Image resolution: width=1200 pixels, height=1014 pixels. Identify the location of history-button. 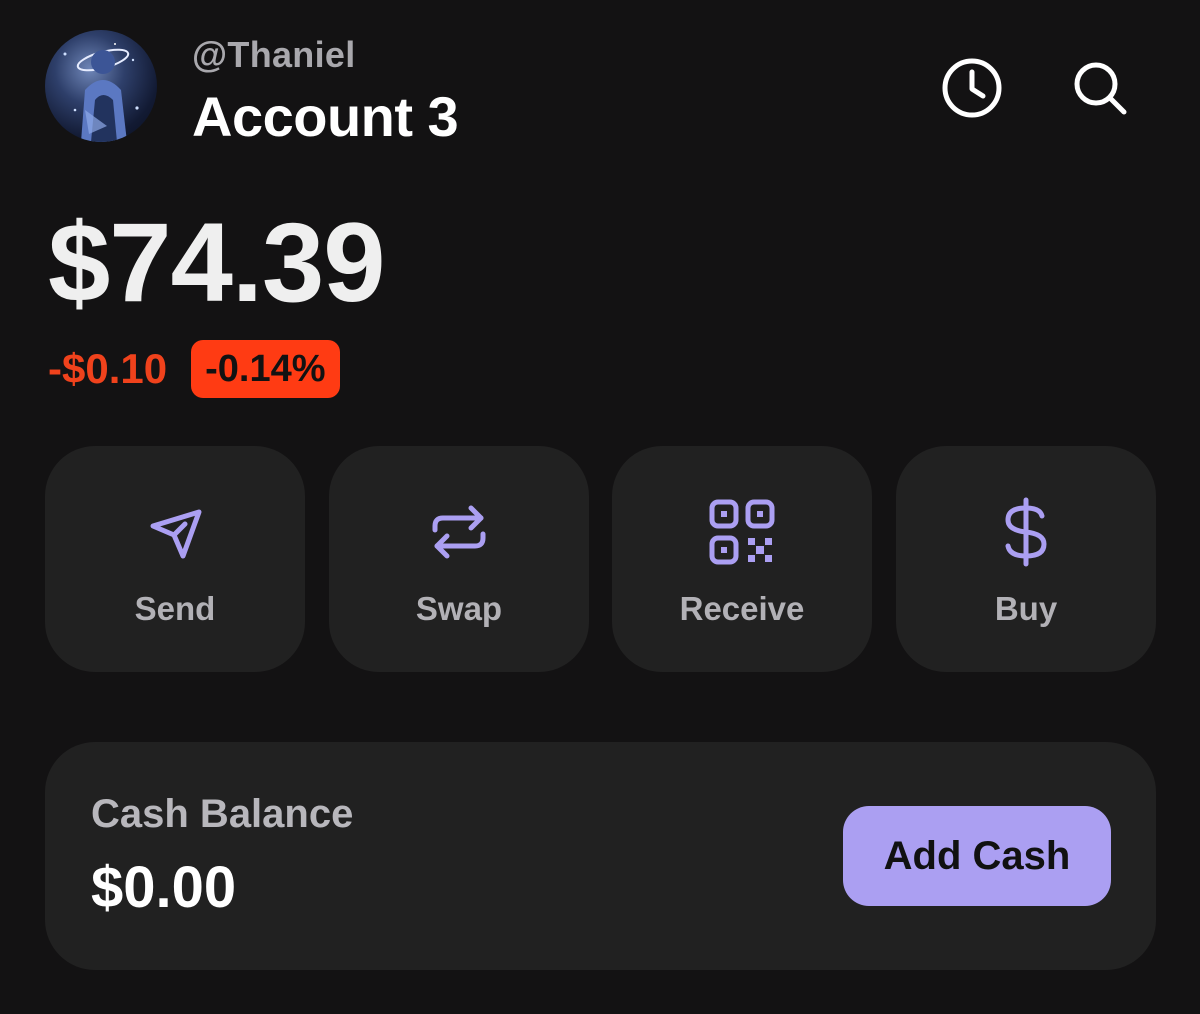
(972, 88).